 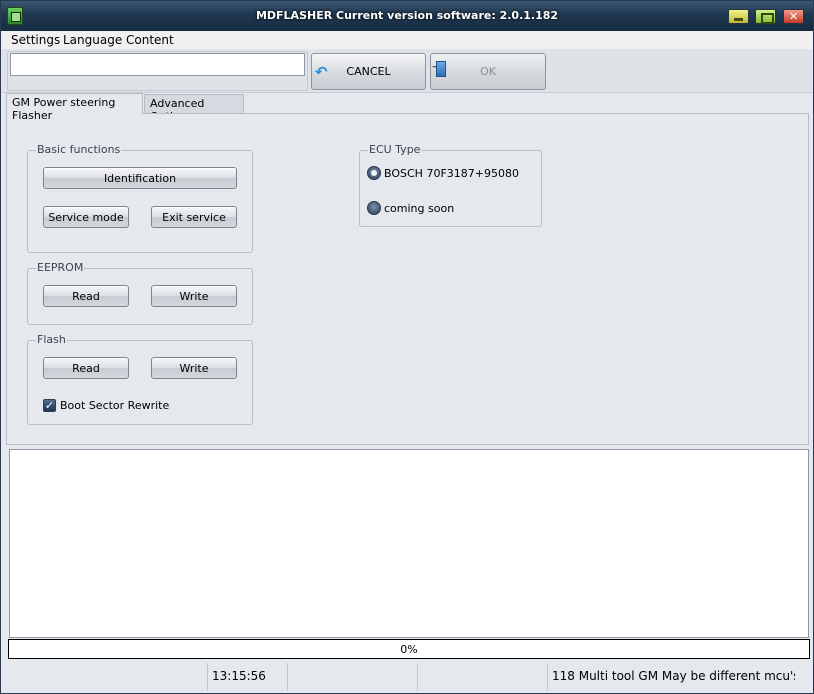 What do you see at coordinates (115, 405) in the screenshot?
I see `boot-sector-label: Boot Sector Rewrite` at bounding box center [115, 405].